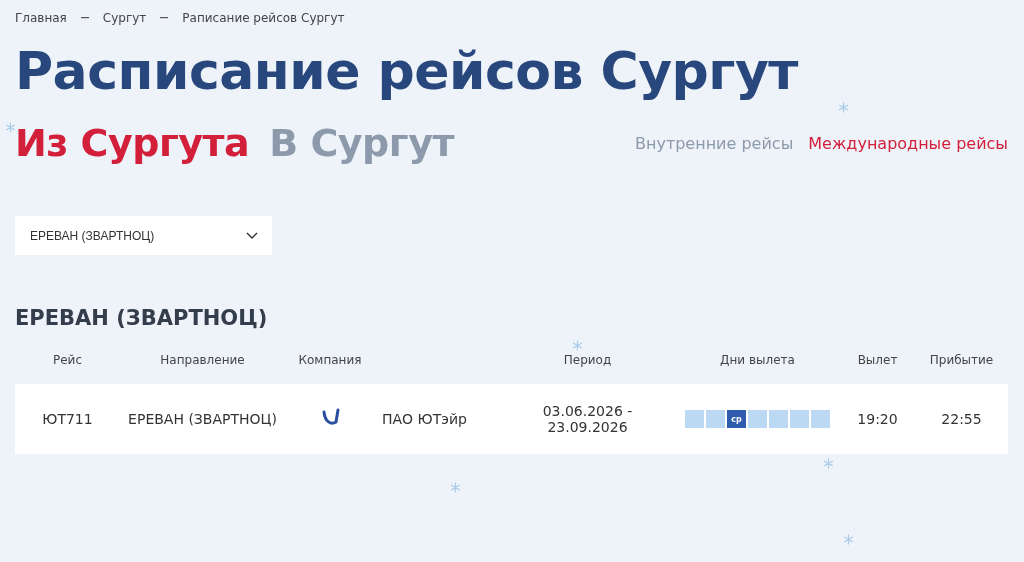 The height and width of the screenshot is (562, 1024). Describe the element at coordinates (736, 419) in the screenshot. I see `weekday-cell: ср` at that location.